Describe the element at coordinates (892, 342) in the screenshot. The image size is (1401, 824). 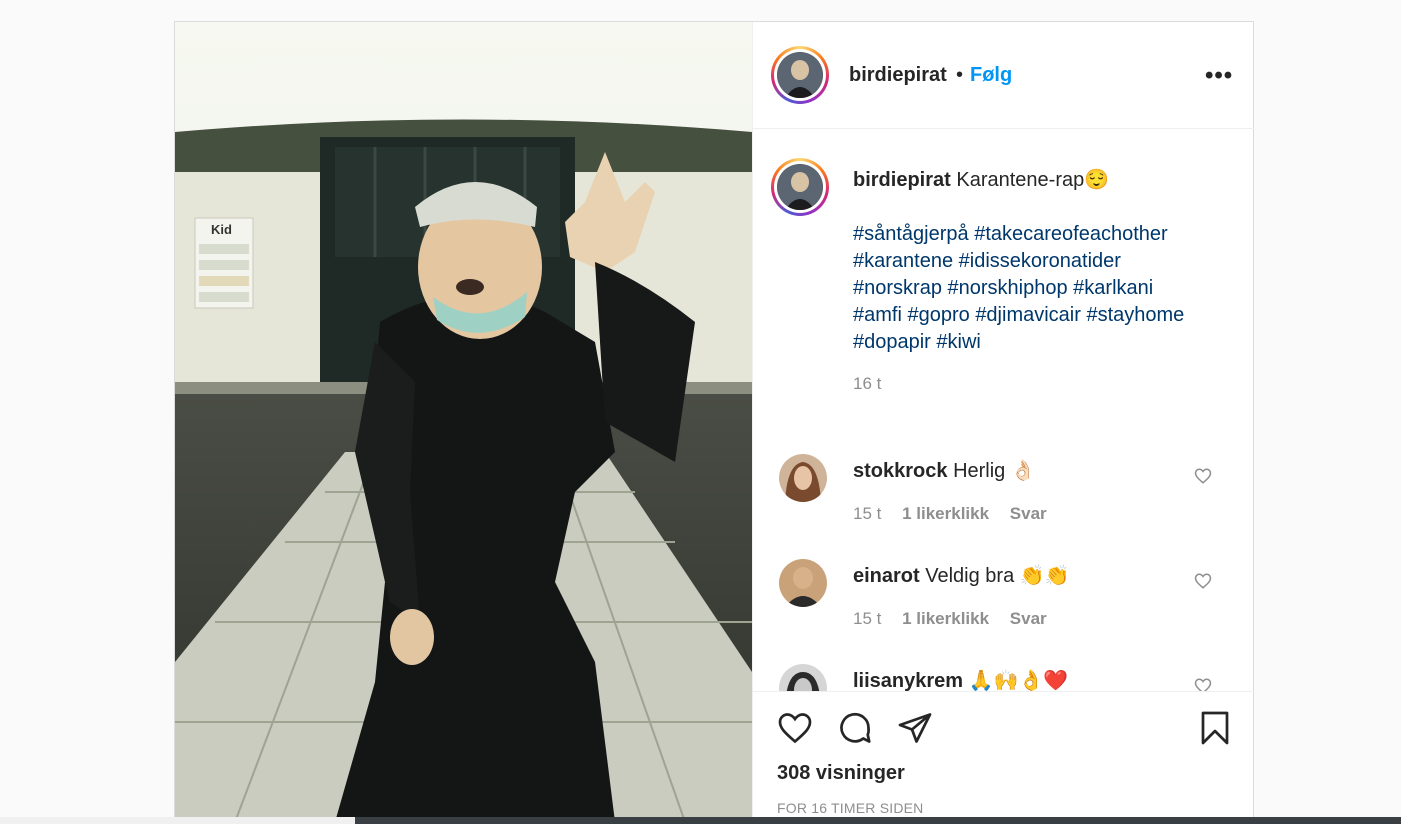
I see `hashtag: #dopapir` at that location.